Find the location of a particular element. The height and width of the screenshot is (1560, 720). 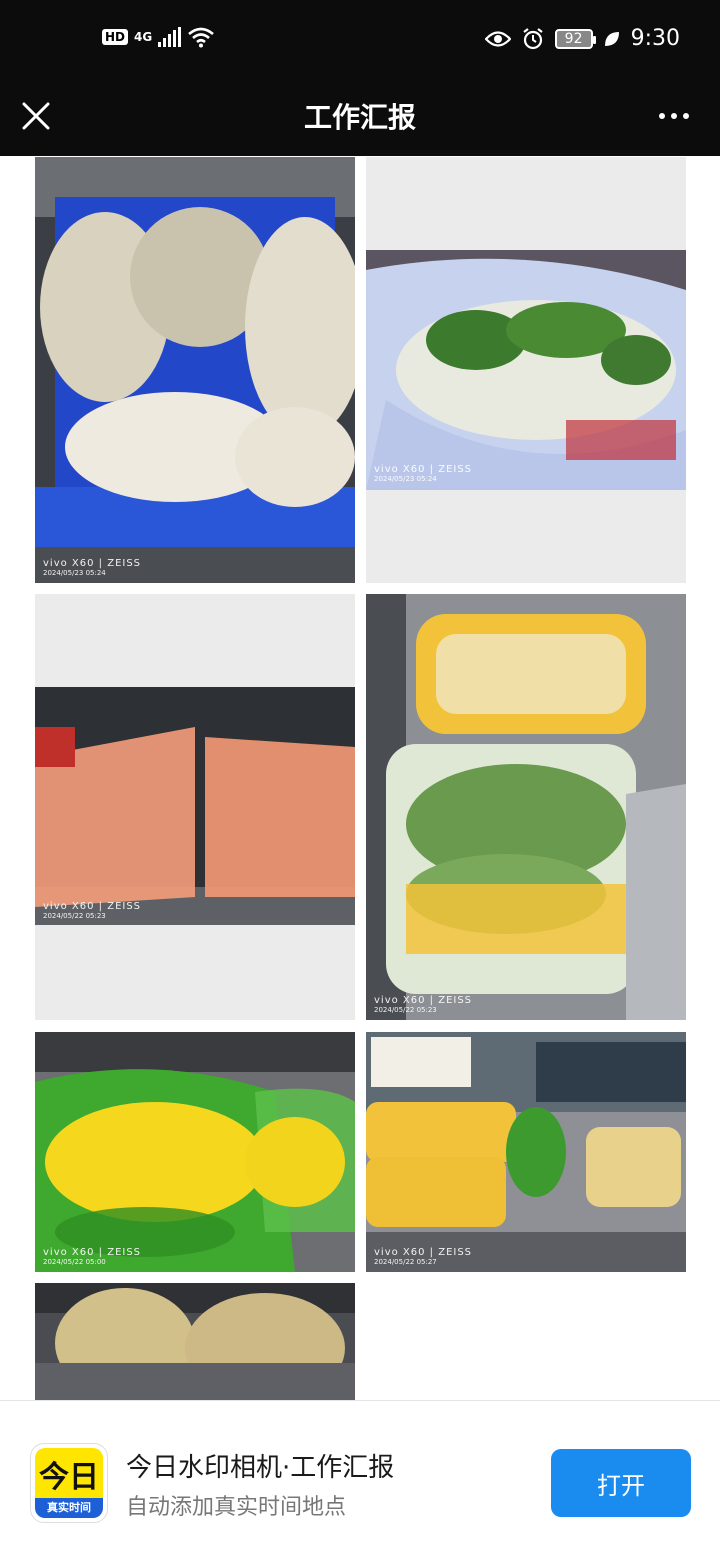

photo-tile is located at coordinates (195, 1341).